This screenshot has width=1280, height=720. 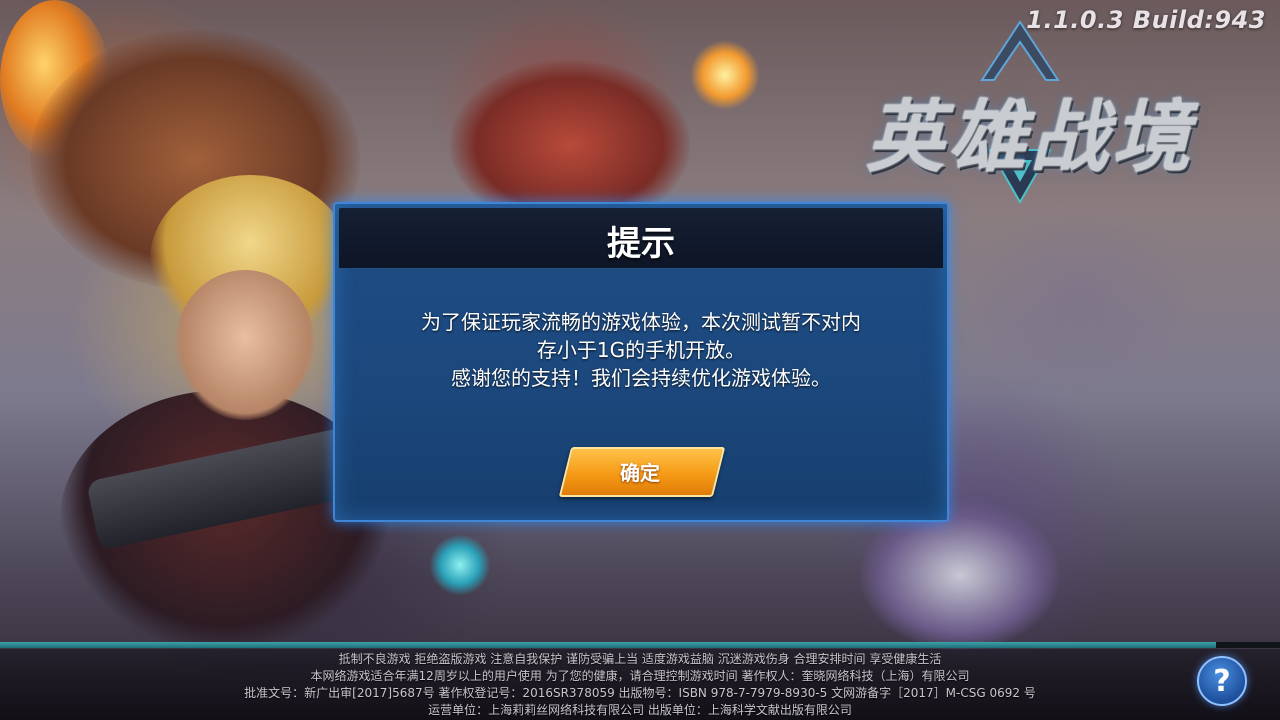 I want to click on confirm-button: 确定, so click(x=642, y=472).